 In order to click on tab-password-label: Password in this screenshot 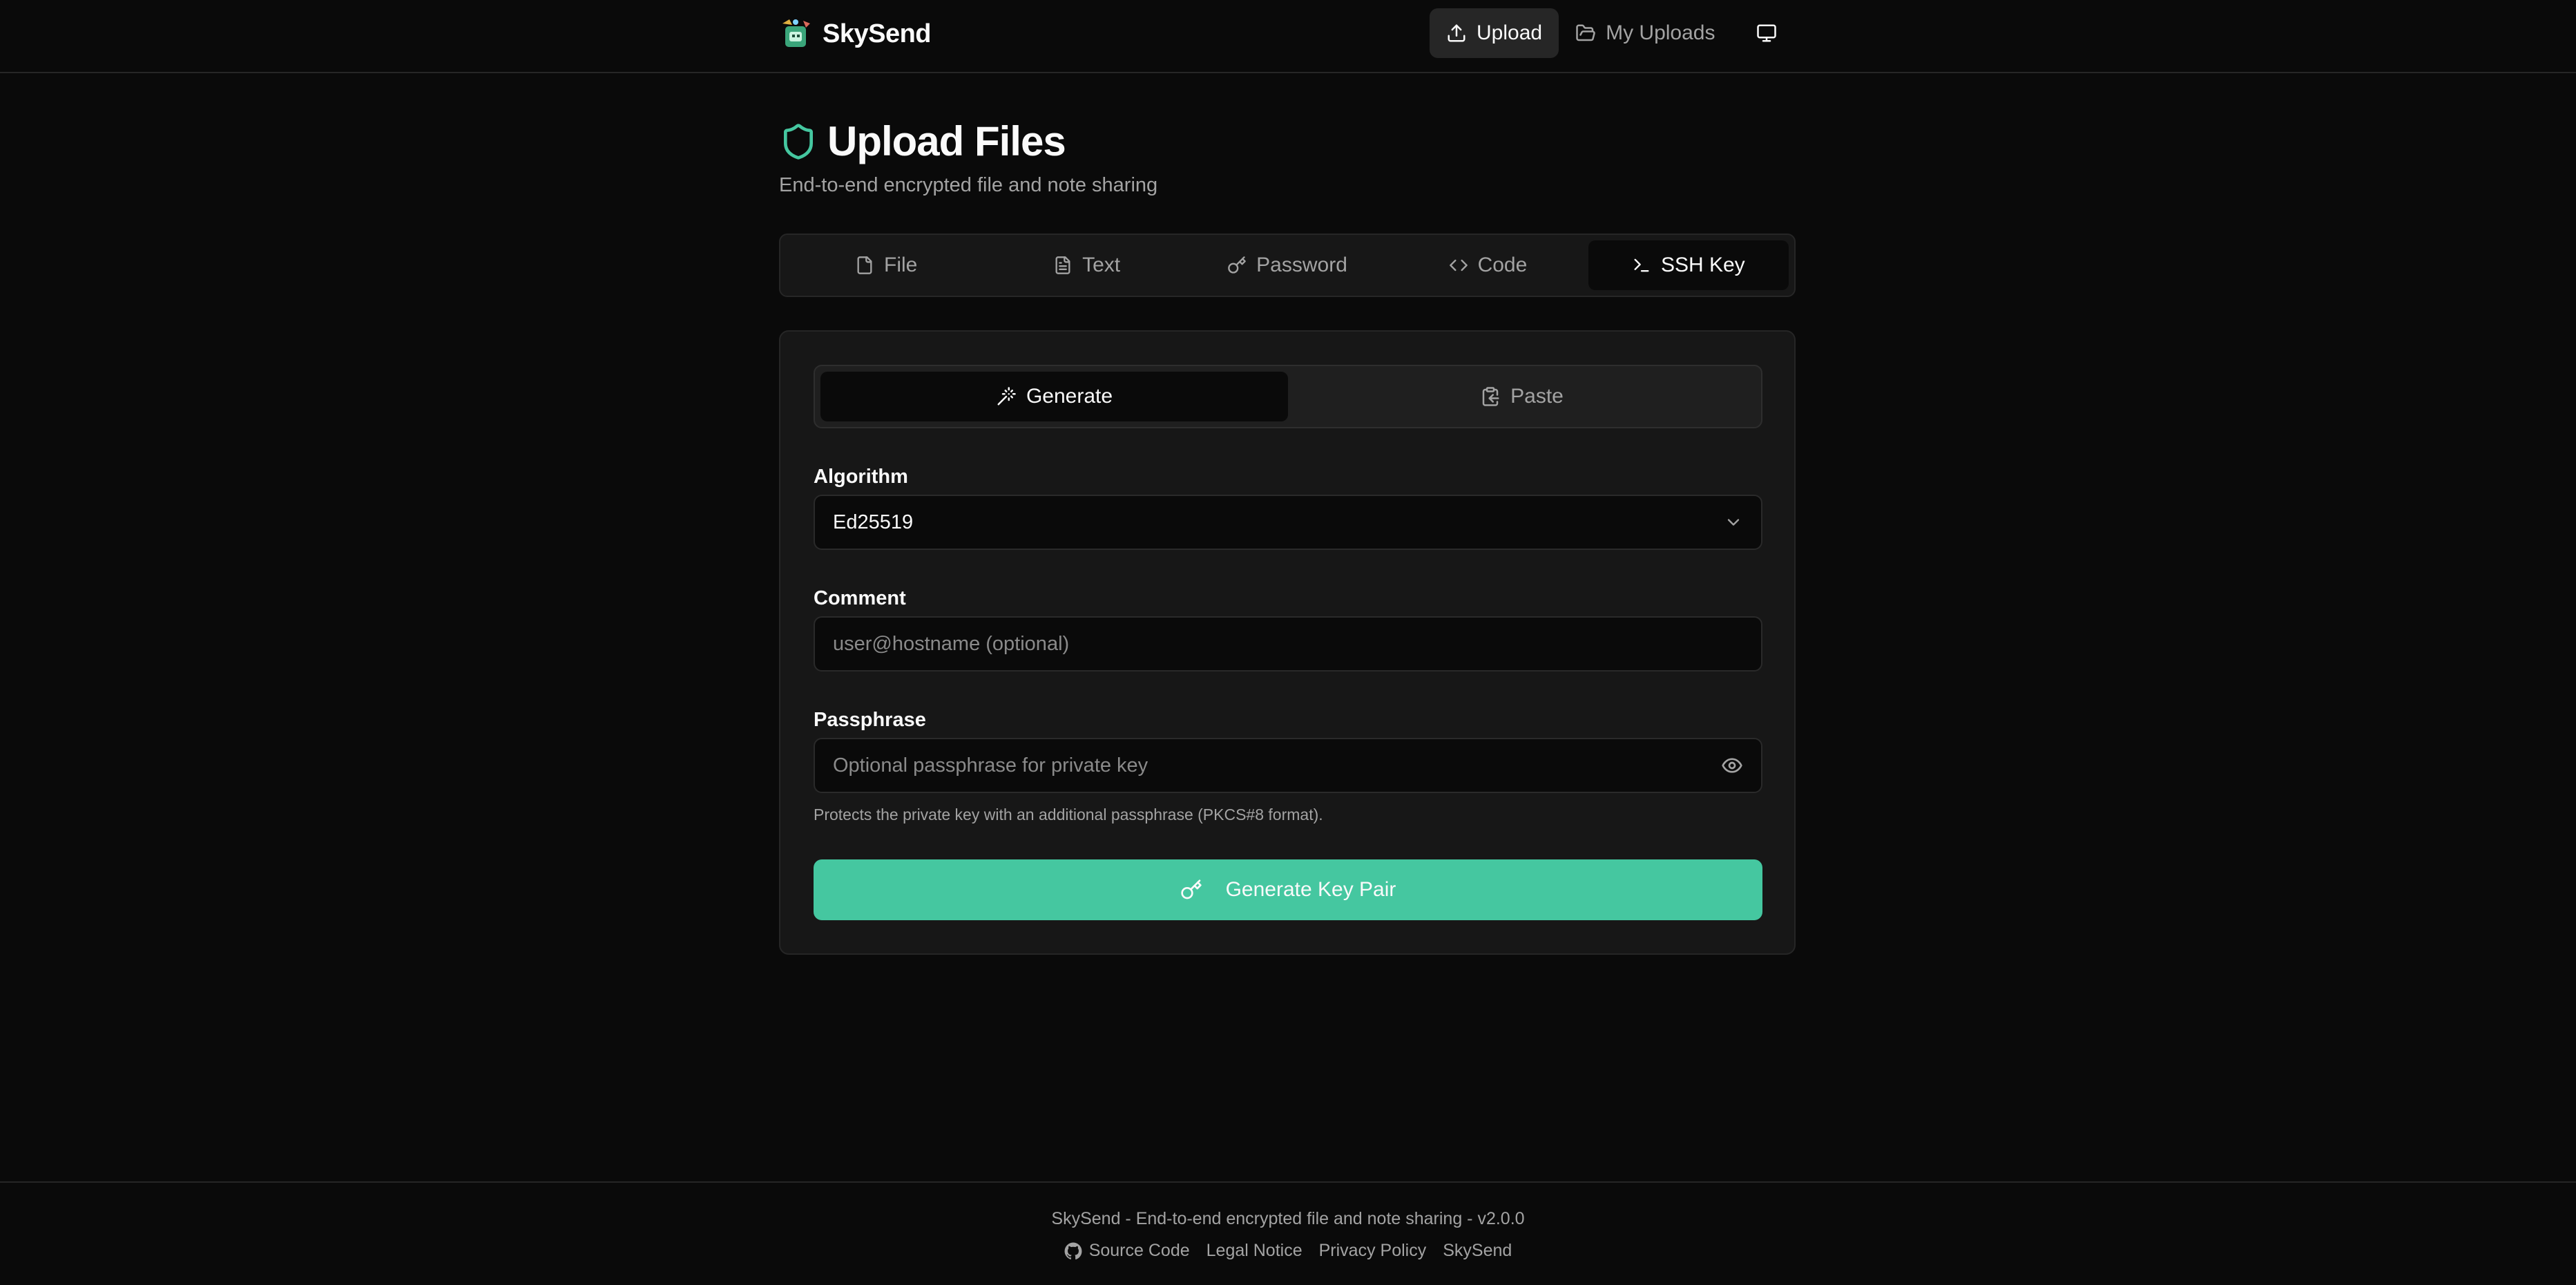, I will do `click(1301, 265)`.